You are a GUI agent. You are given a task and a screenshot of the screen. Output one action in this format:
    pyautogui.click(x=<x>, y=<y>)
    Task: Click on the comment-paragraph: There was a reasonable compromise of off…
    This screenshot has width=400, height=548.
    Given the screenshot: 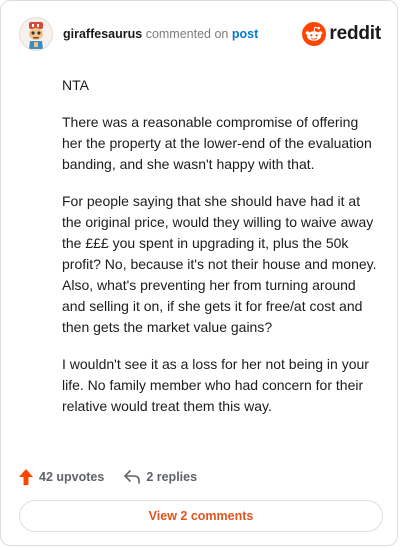 What is the action you would take?
    pyautogui.click(x=217, y=143)
    